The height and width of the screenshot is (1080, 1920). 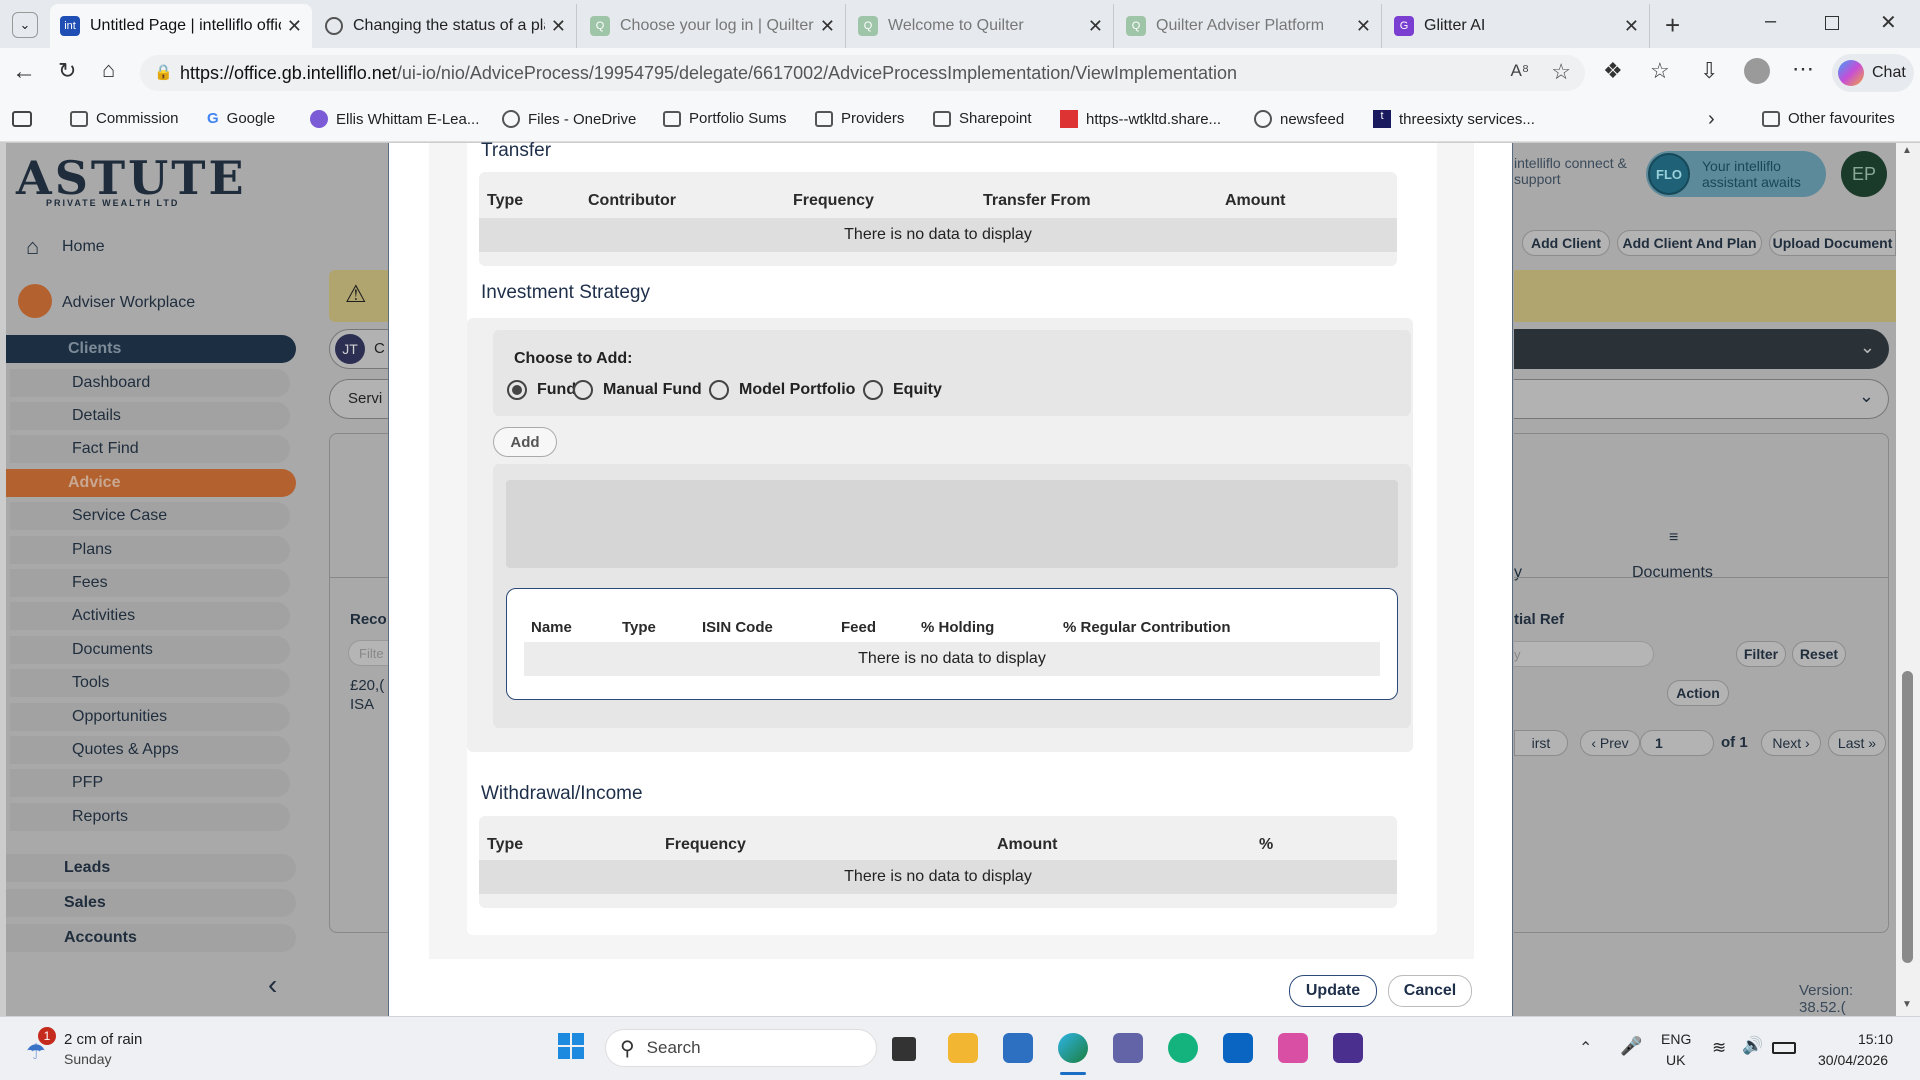 What do you see at coordinates (151, 349) in the screenshot?
I see `sidebar-item-clients: Clients` at bounding box center [151, 349].